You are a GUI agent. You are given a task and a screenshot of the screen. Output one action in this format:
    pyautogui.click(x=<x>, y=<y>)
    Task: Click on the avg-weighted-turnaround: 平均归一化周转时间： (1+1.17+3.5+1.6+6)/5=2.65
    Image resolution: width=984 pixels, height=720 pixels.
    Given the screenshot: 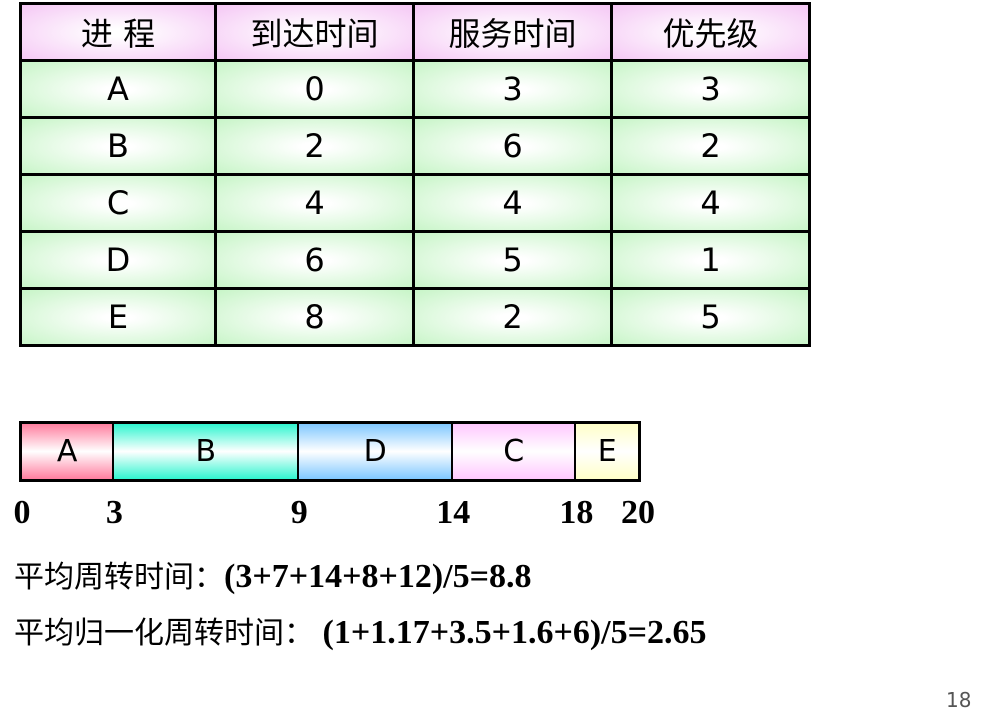 What is the action you would take?
    pyautogui.click(x=360, y=630)
    